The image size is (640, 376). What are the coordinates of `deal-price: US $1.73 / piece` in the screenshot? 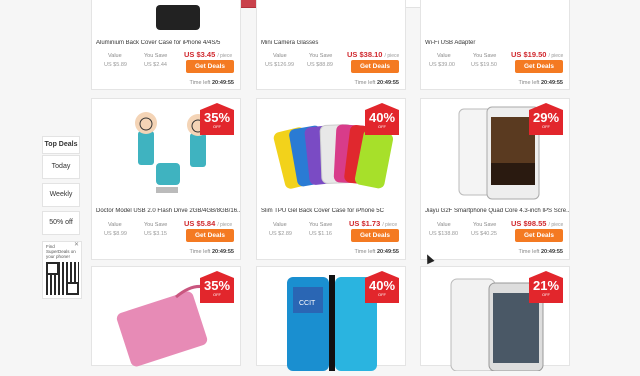 It's located at (373, 223).